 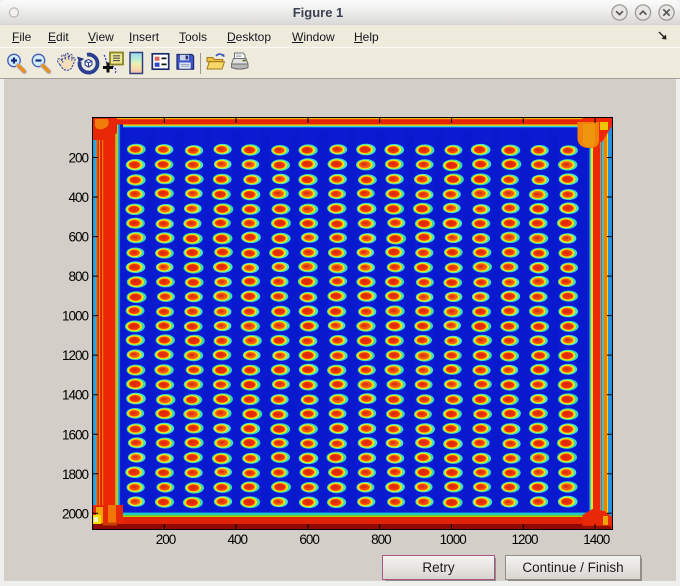 What do you see at coordinates (75, 513) in the screenshot?
I see `svg-text: 2000` at bounding box center [75, 513].